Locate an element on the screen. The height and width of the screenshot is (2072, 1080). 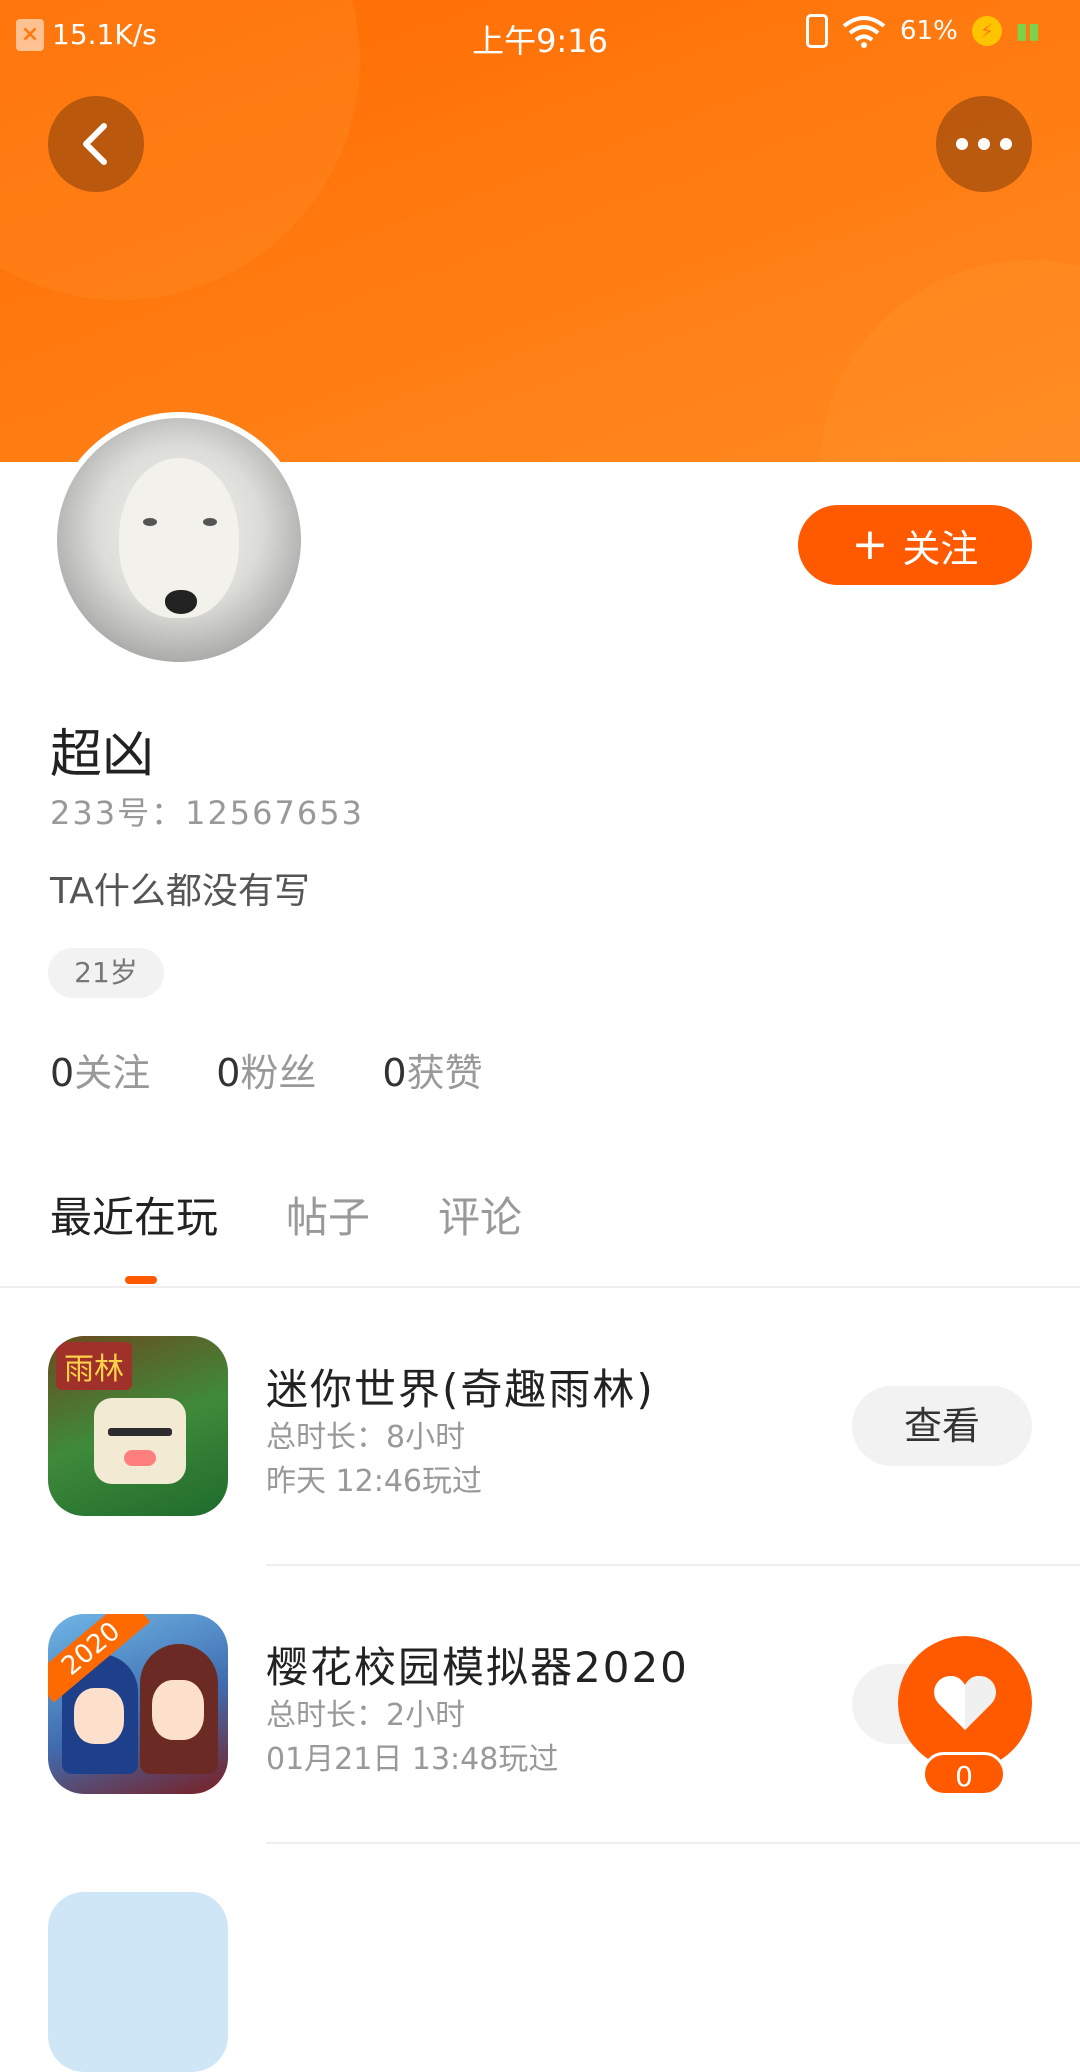
back-button is located at coordinates (96, 144).